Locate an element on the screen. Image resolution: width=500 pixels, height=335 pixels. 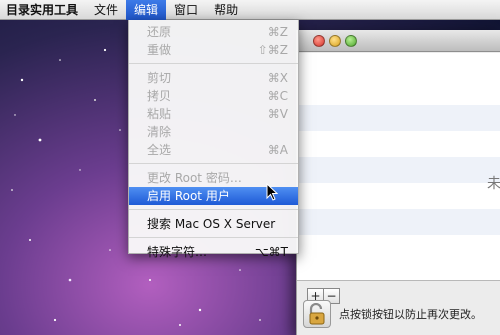
menu-item-select-all: 全选 ⌘A is located at coordinates (213, 150).